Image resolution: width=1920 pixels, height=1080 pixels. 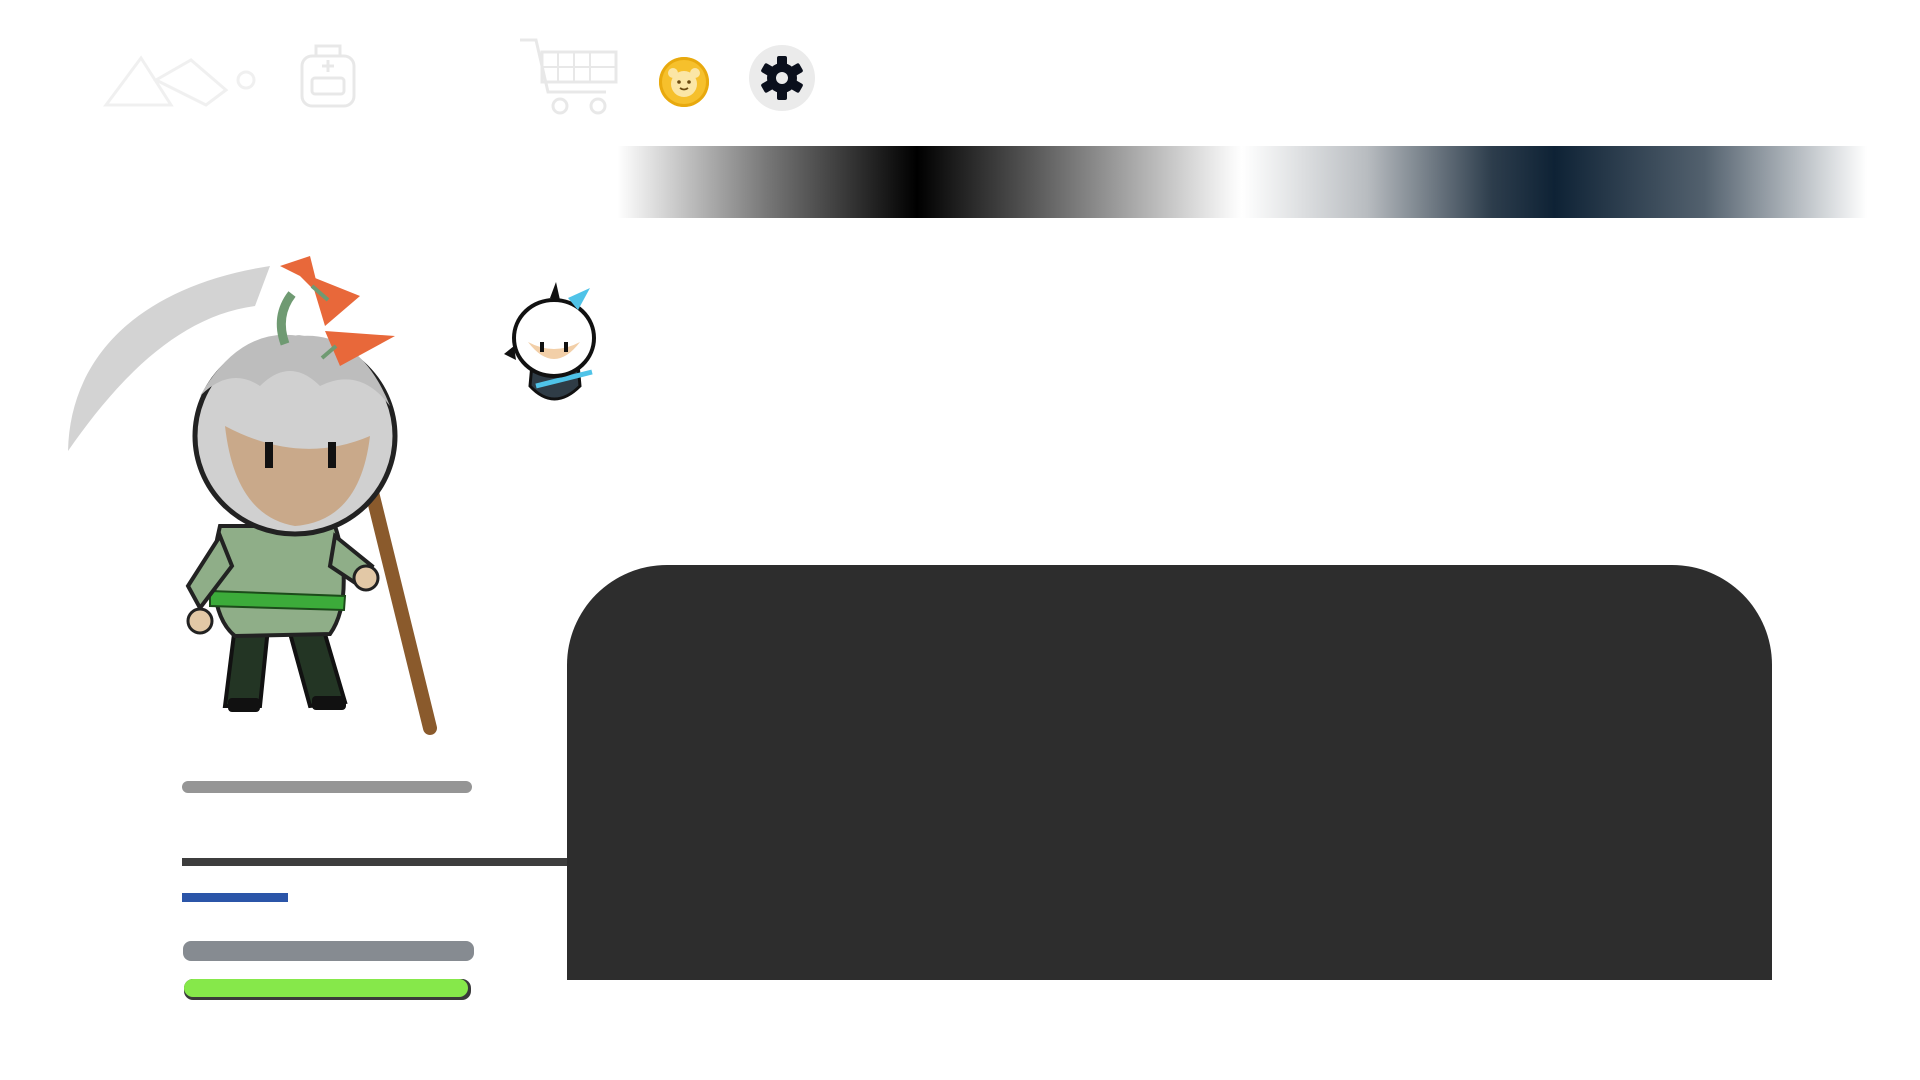 I want to click on progress-bar, so click(x=235, y=897).